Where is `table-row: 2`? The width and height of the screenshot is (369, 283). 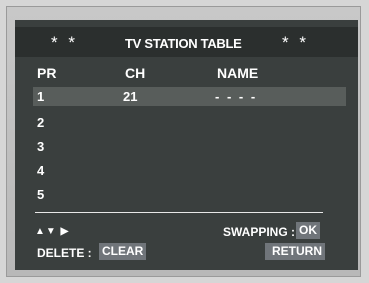
table-row: 2 is located at coordinates (189, 122).